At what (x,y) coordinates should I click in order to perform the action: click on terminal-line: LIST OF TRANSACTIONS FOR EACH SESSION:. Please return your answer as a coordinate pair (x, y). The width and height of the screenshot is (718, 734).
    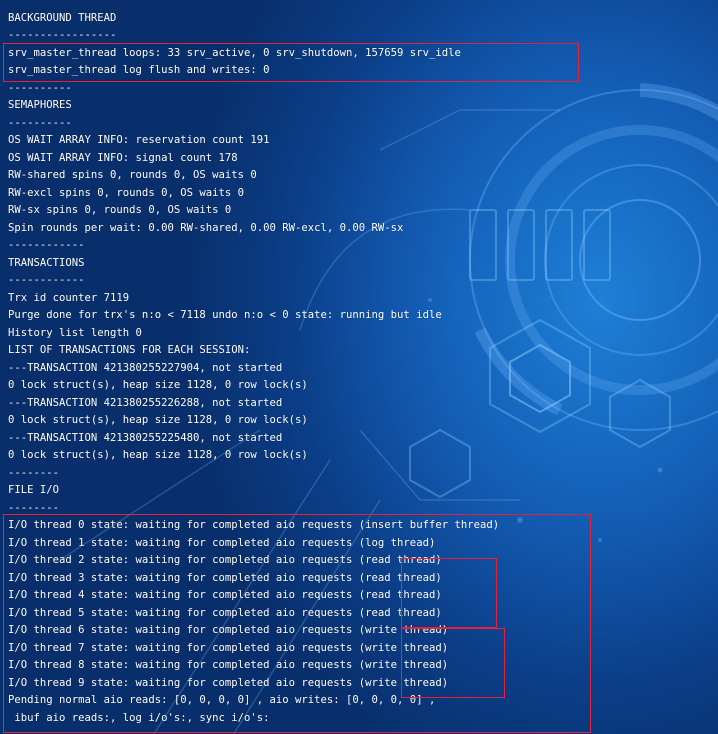
    Looking at the image, I should click on (129, 350).